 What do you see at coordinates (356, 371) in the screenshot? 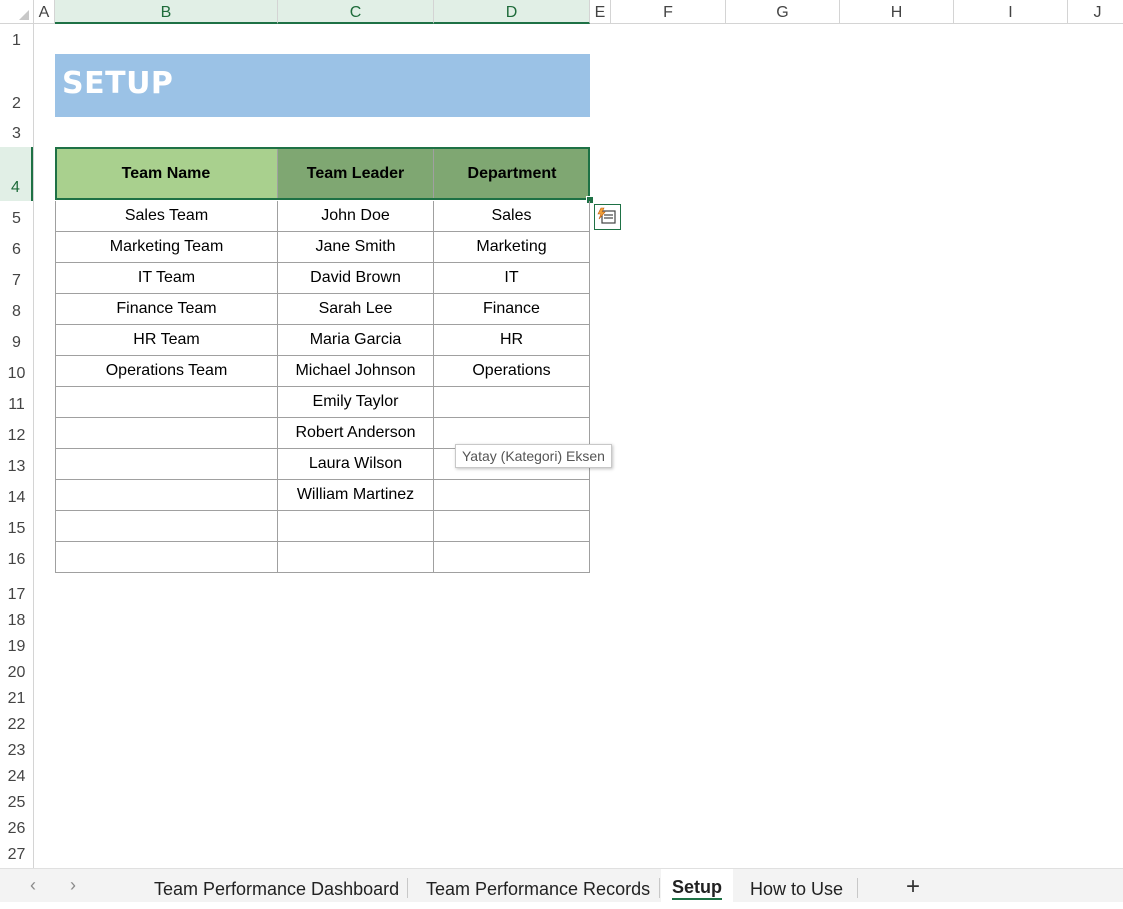
I see `cell-team-leader: Michael Johnson` at bounding box center [356, 371].